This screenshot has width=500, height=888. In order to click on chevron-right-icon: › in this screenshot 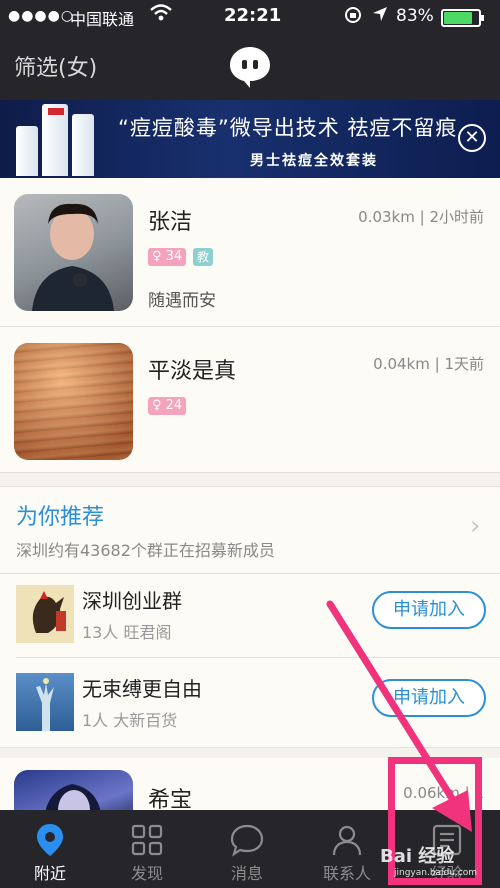, I will do `click(475, 526)`.